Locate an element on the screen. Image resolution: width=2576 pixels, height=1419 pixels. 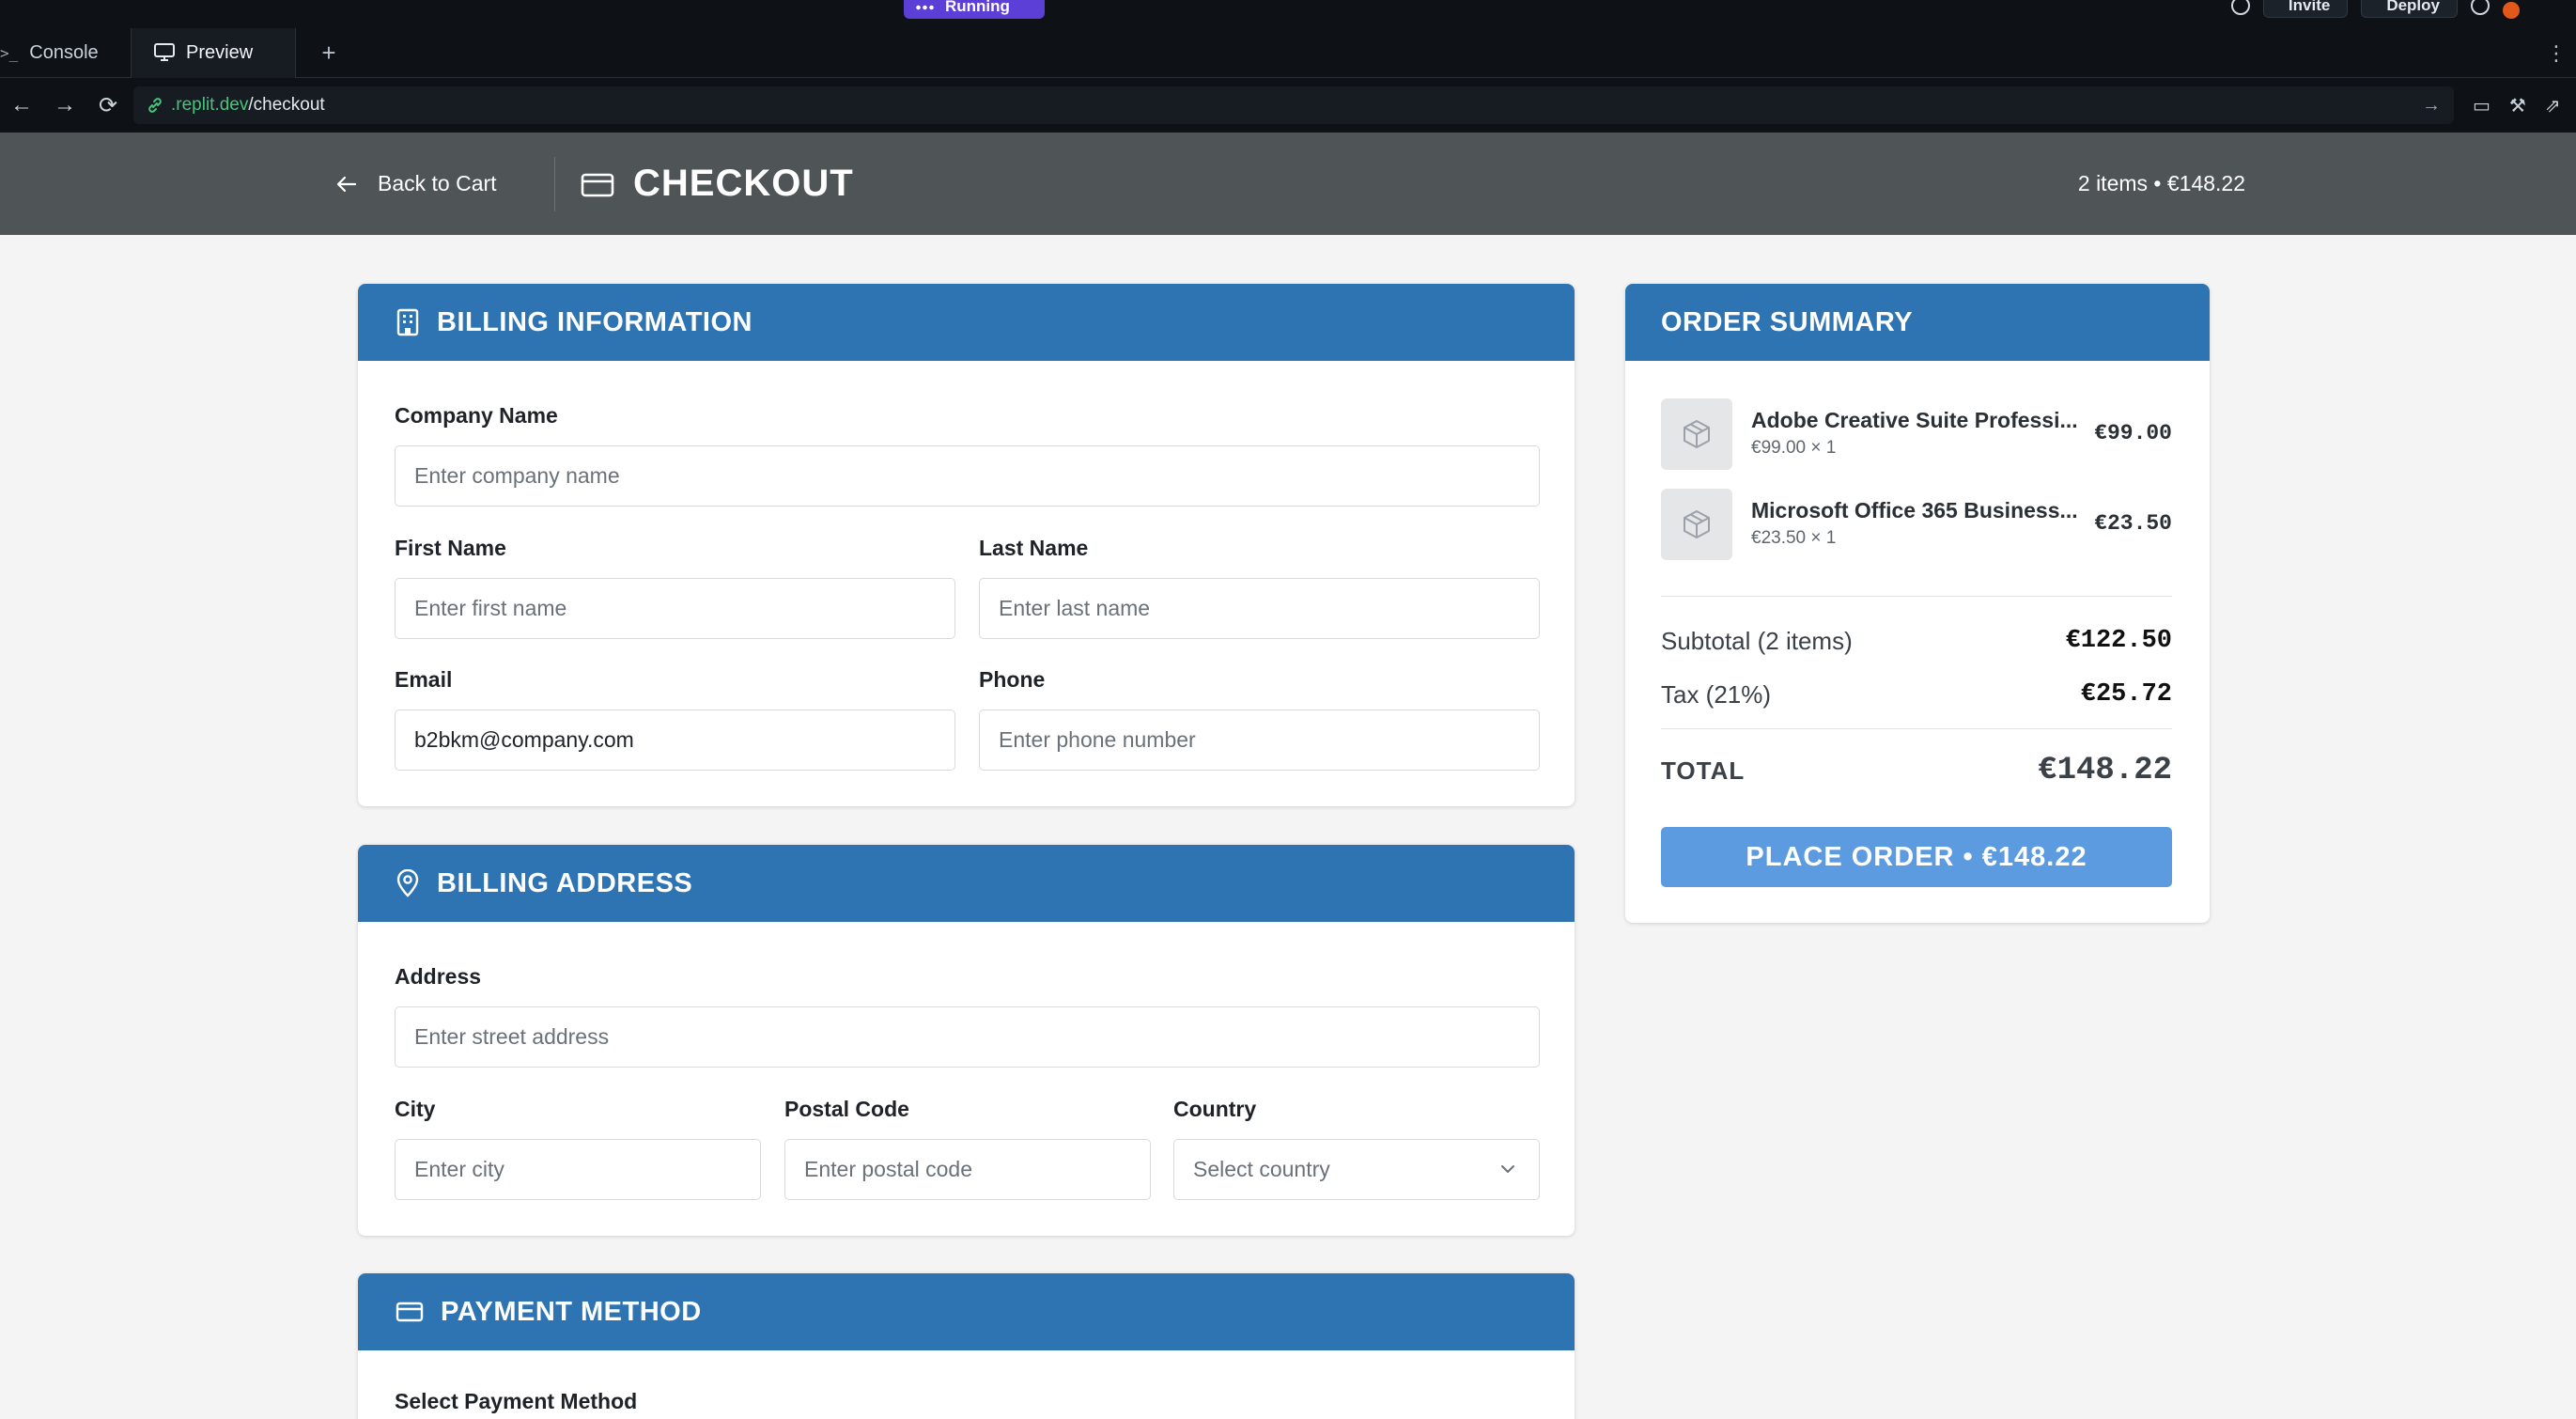
terminal-icon: >_ is located at coordinates (9, 52).